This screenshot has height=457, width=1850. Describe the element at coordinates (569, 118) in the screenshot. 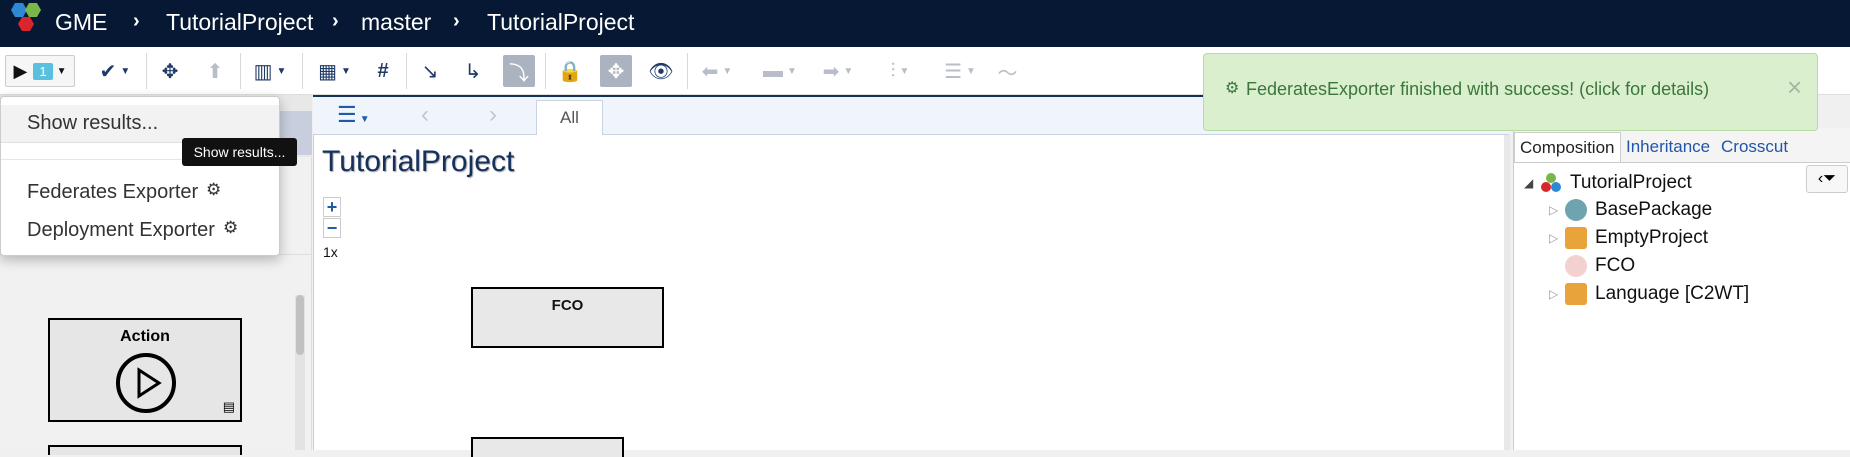

I see `tab-all: All` at that location.